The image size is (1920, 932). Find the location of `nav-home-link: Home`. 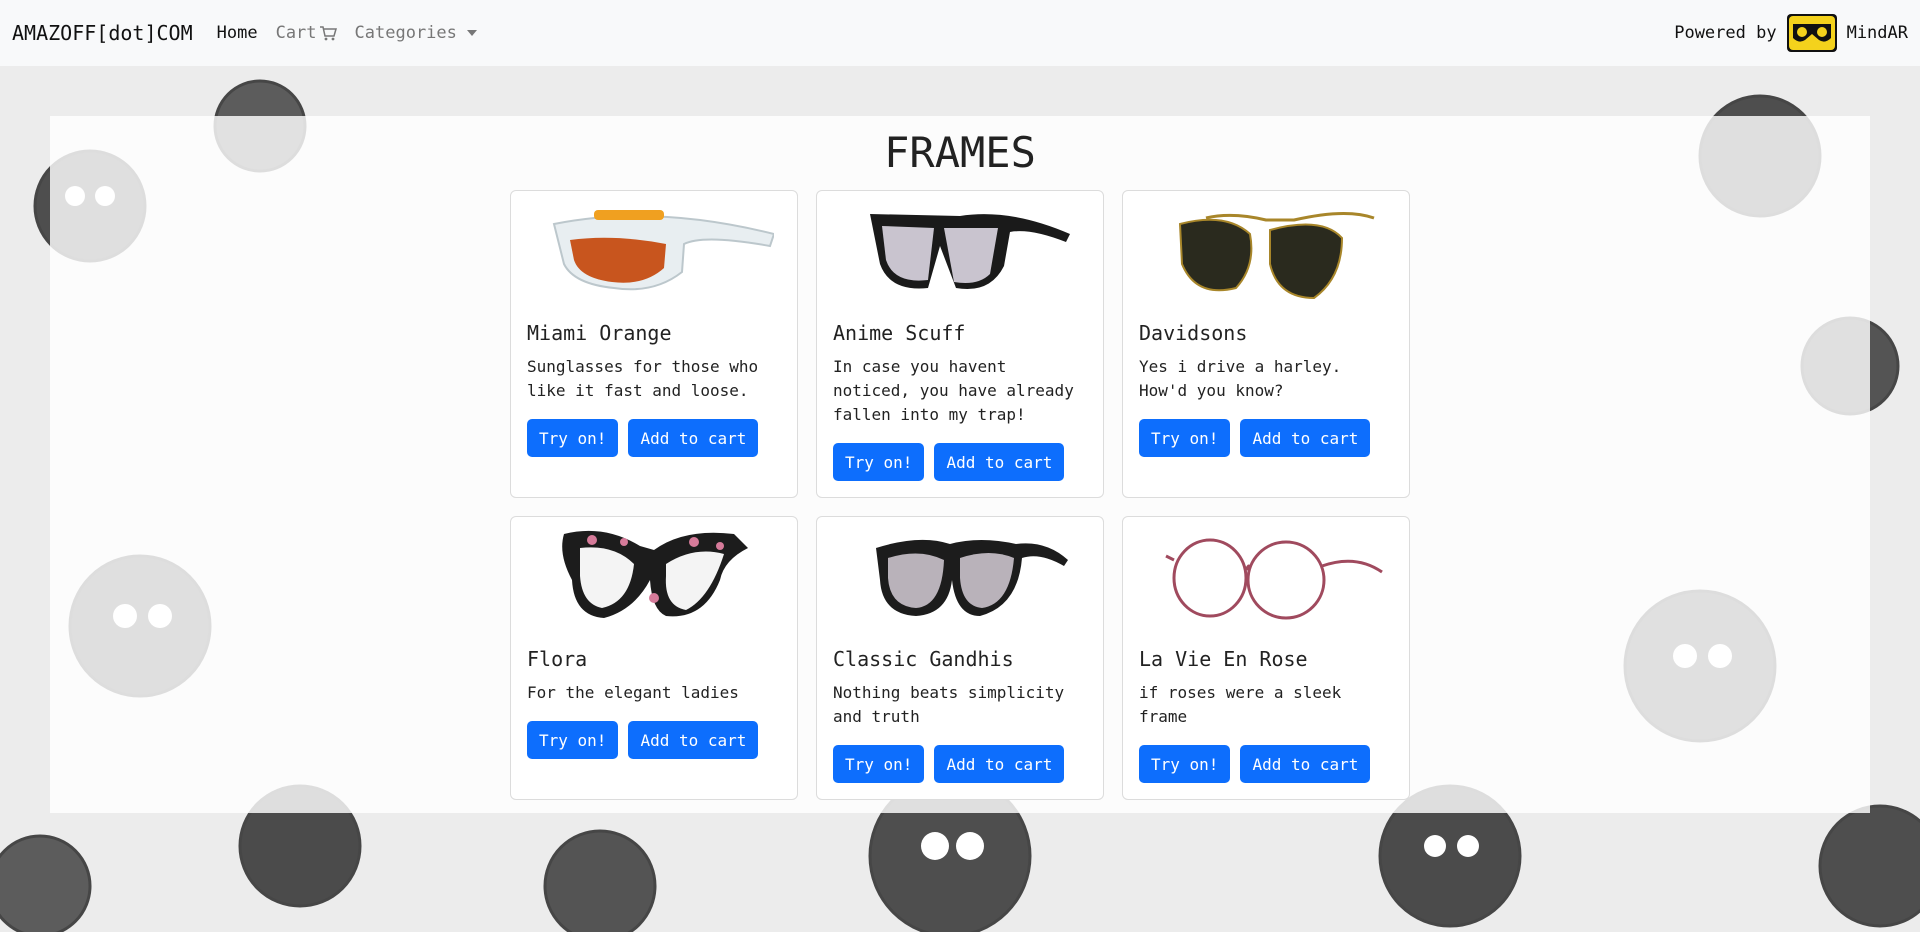

nav-home-link: Home is located at coordinates (237, 33).